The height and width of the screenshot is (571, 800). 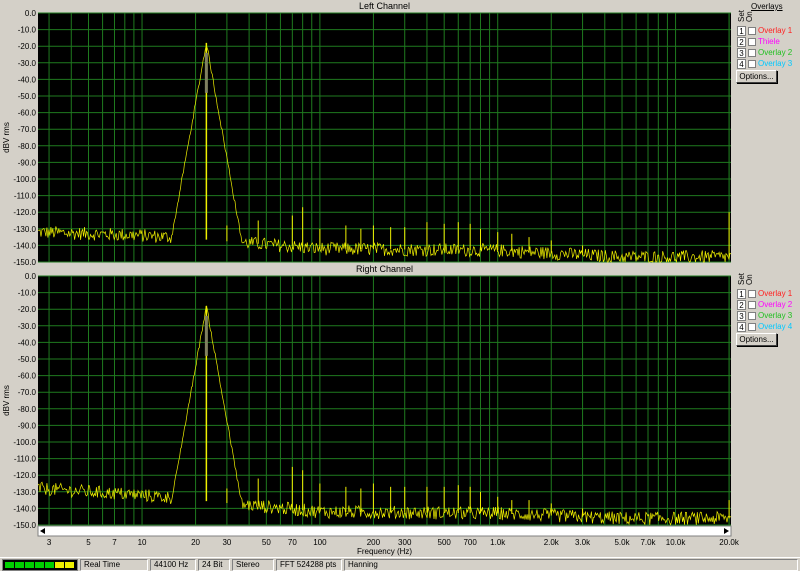 I want to click on overlay-label: Thiele, so click(x=769, y=41).